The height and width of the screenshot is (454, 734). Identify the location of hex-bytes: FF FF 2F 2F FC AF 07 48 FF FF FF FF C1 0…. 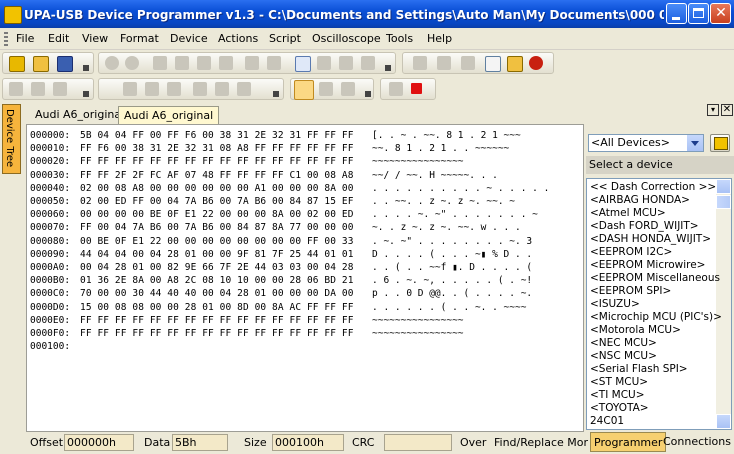
(217, 175).